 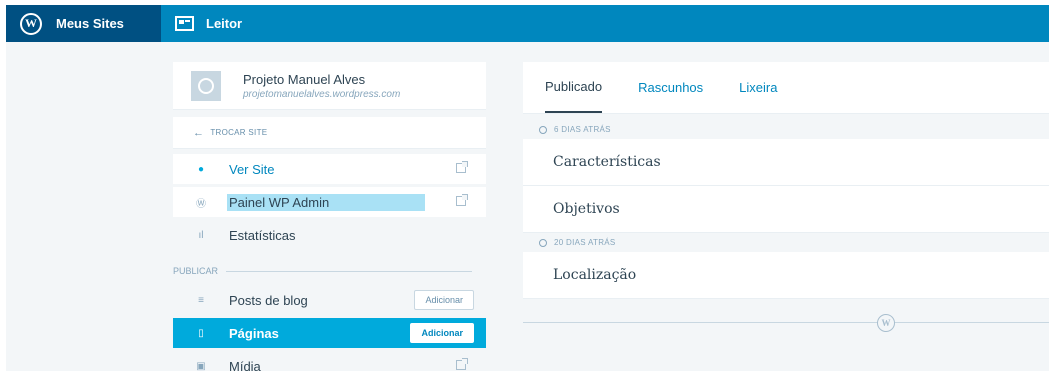 What do you see at coordinates (206, 85) in the screenshot?
I see `globe-icon` at bounding box center [206, 85].